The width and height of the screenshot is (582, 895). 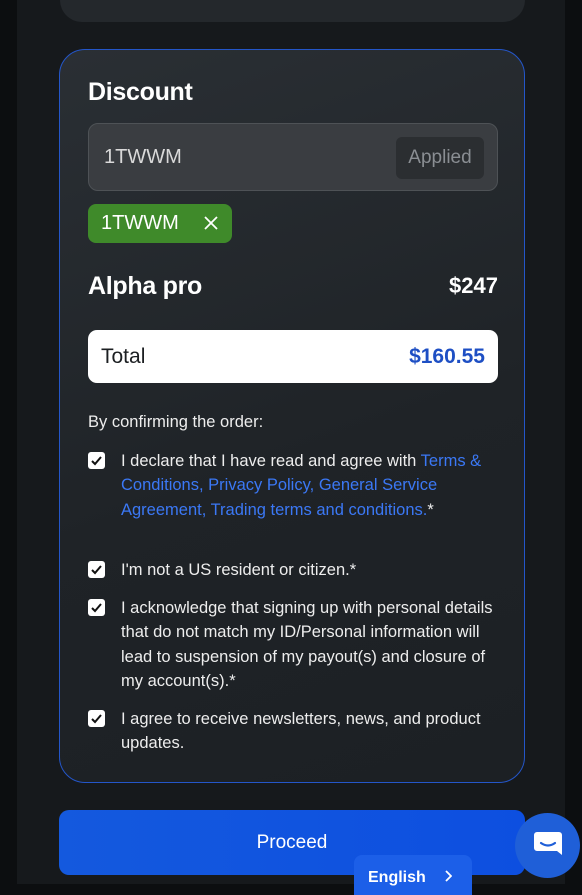 I want to click on applied-code-chip: 1TWWM, so click(x=160, y=223).